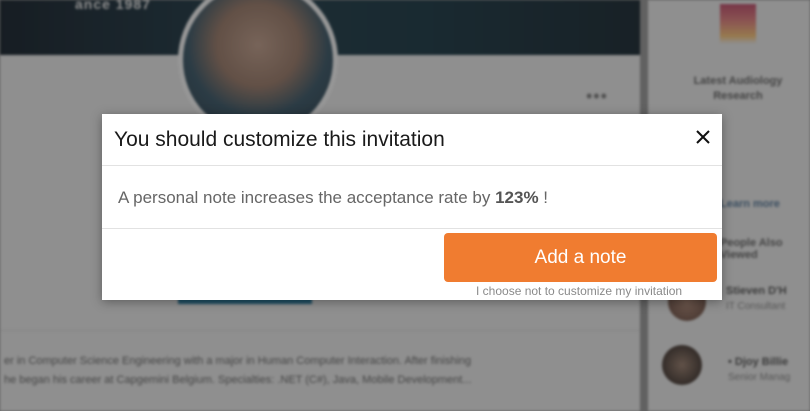 The height and width of the screenshot is (411, 810). Describe the element at coordinates (579, 291) in the screenshot. I see `skip-customization-link: I choose not to customize my invitation` at that location.